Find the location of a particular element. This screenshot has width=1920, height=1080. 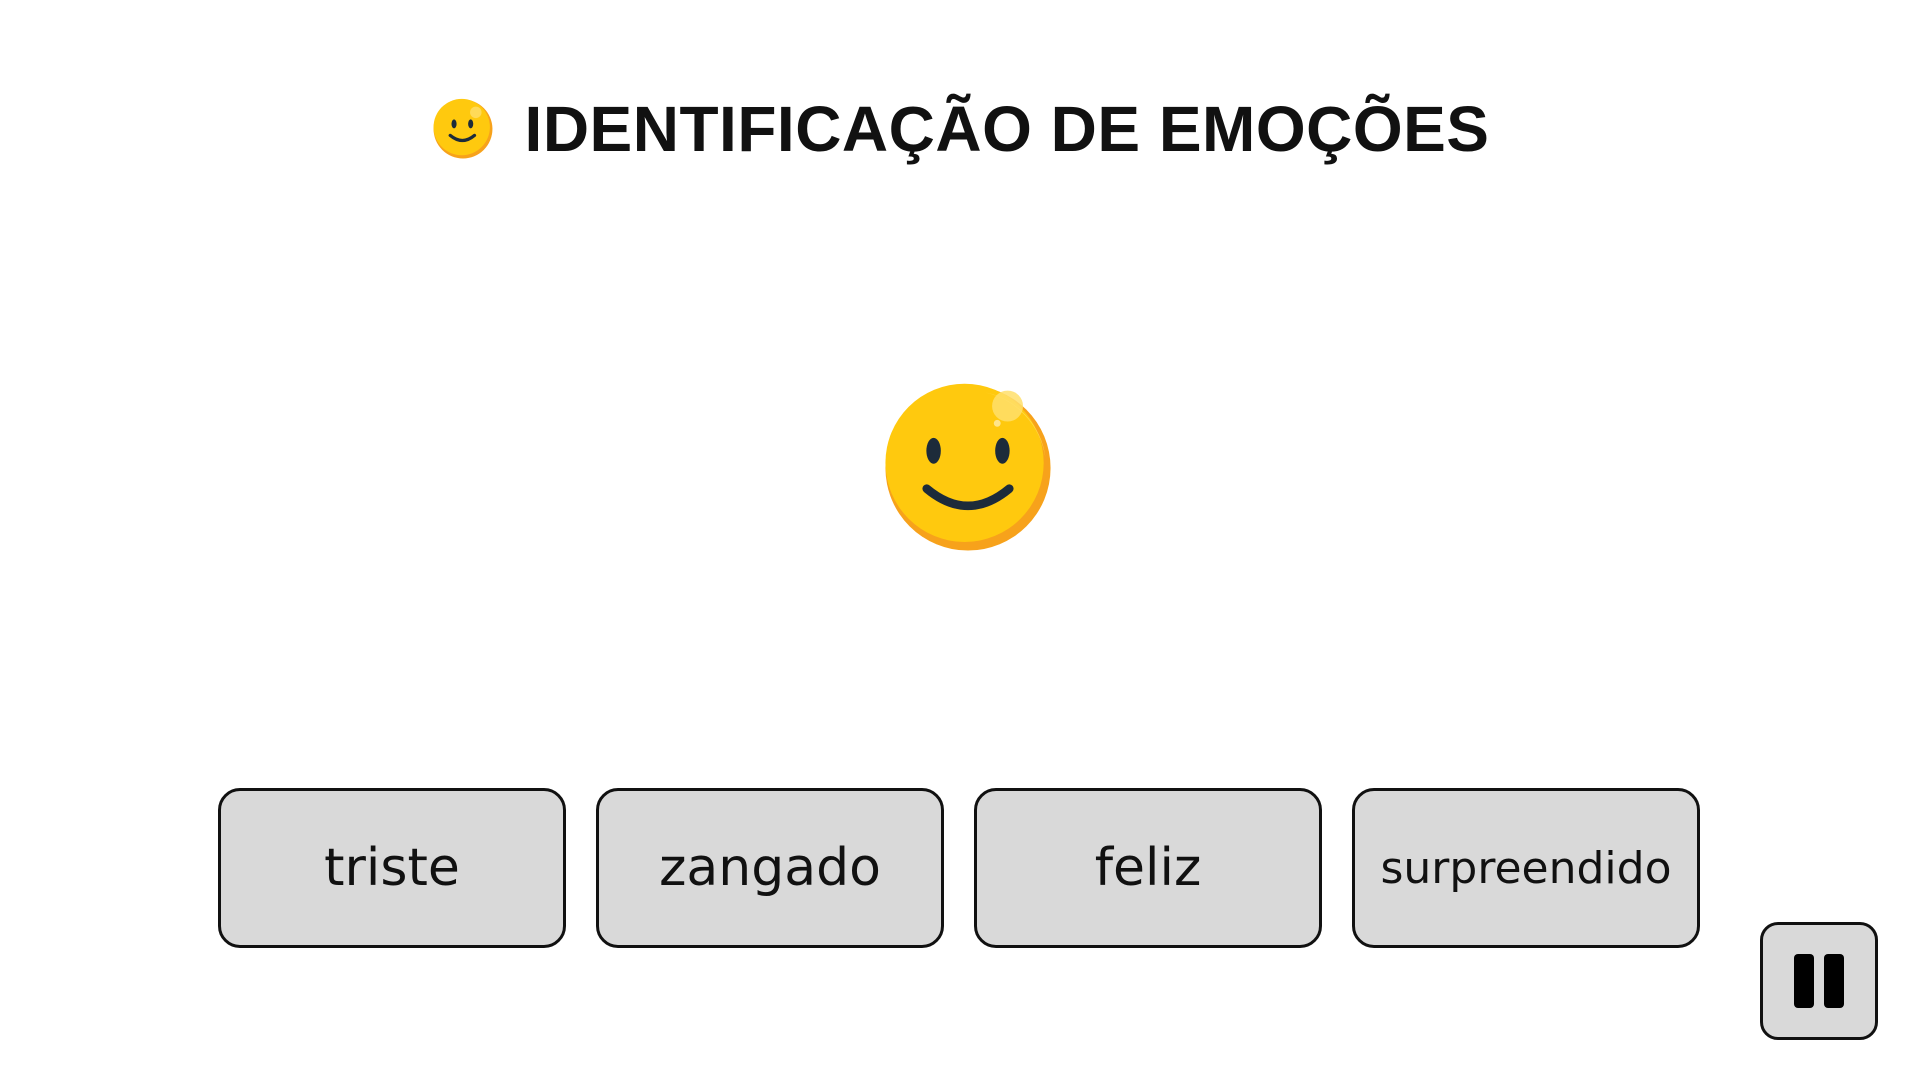

option-button-triste: triste is located at coordinates (392, 868).